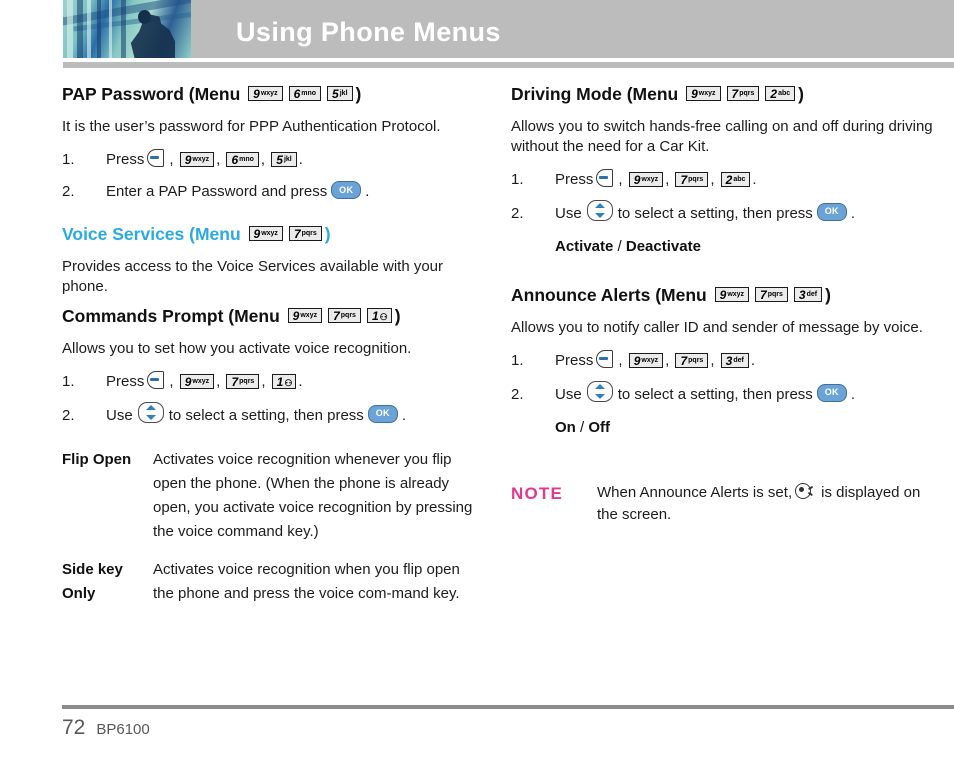 Image resolution: width=954 pixels, height=764 pixels. Describe the element at coordinates (171, 316) in the screenshot. I see `heading-text: Commands Prompt (Menu` at that location.